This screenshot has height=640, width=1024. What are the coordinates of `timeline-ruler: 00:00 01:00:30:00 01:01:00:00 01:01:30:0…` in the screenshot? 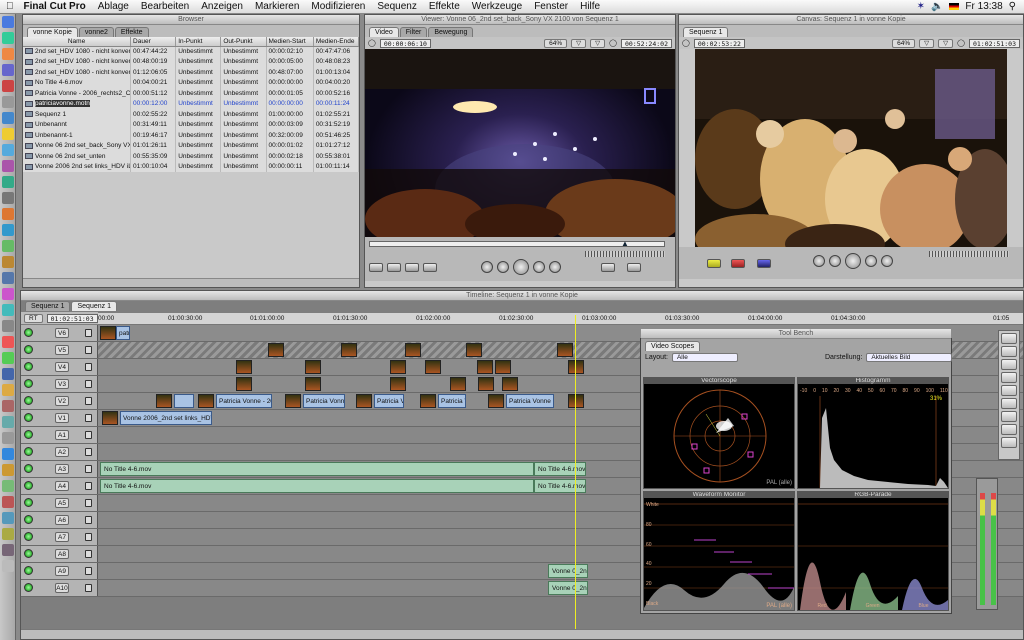 It's located at (560, 319).